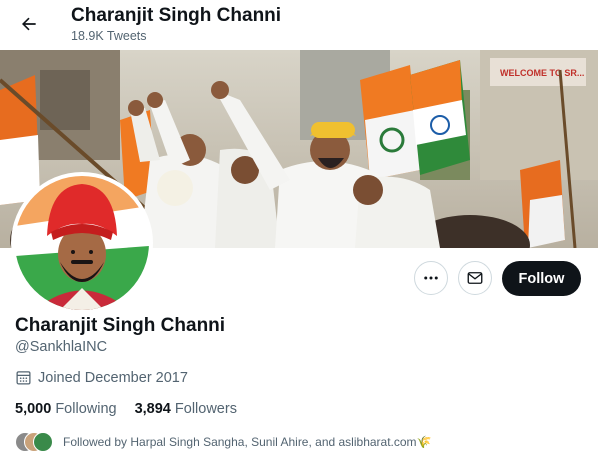 This screenshot has height=465, width=608. I want to click on join-date-text: Joined December 2017, so click(113, 377).